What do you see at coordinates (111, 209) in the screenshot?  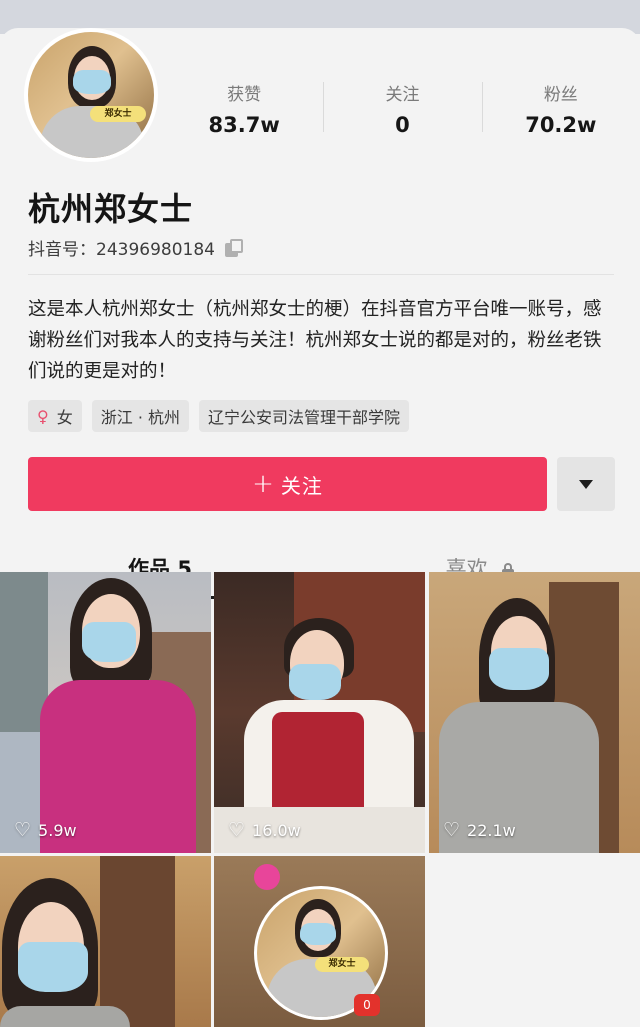 I see `profile-name: 杭州郑女士` at bounding box center [111, 209].